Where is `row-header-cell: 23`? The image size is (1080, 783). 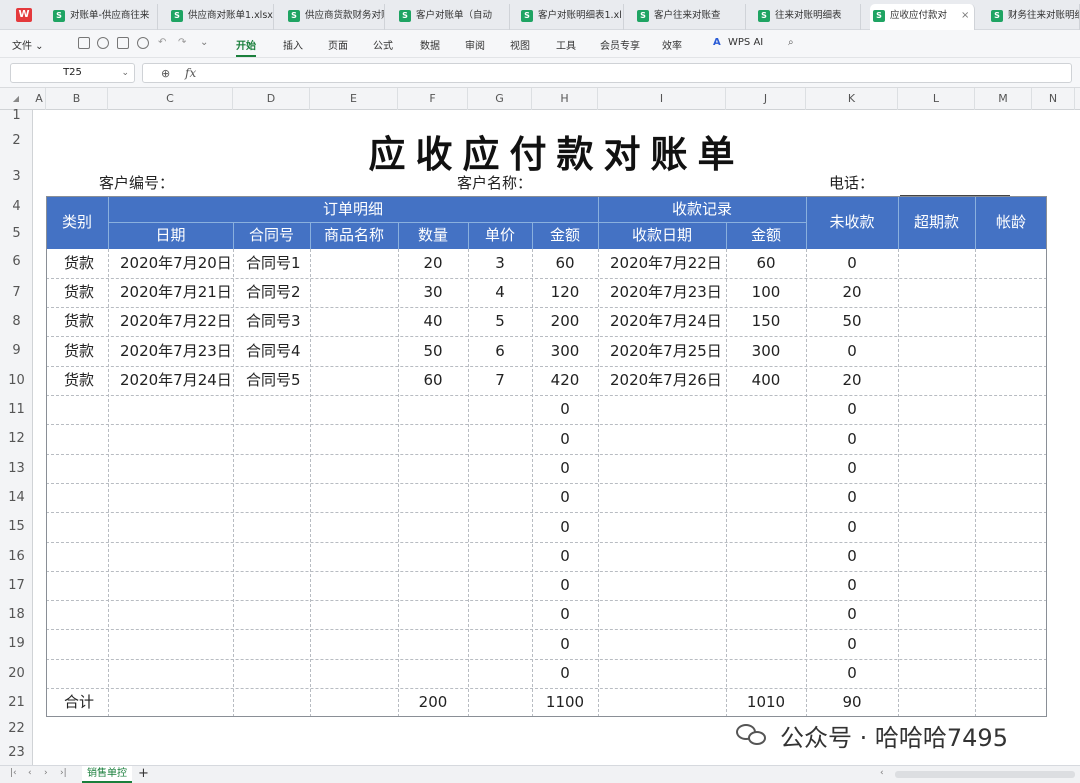 row-header-cell: 23 is located at coordinates (16, 753).